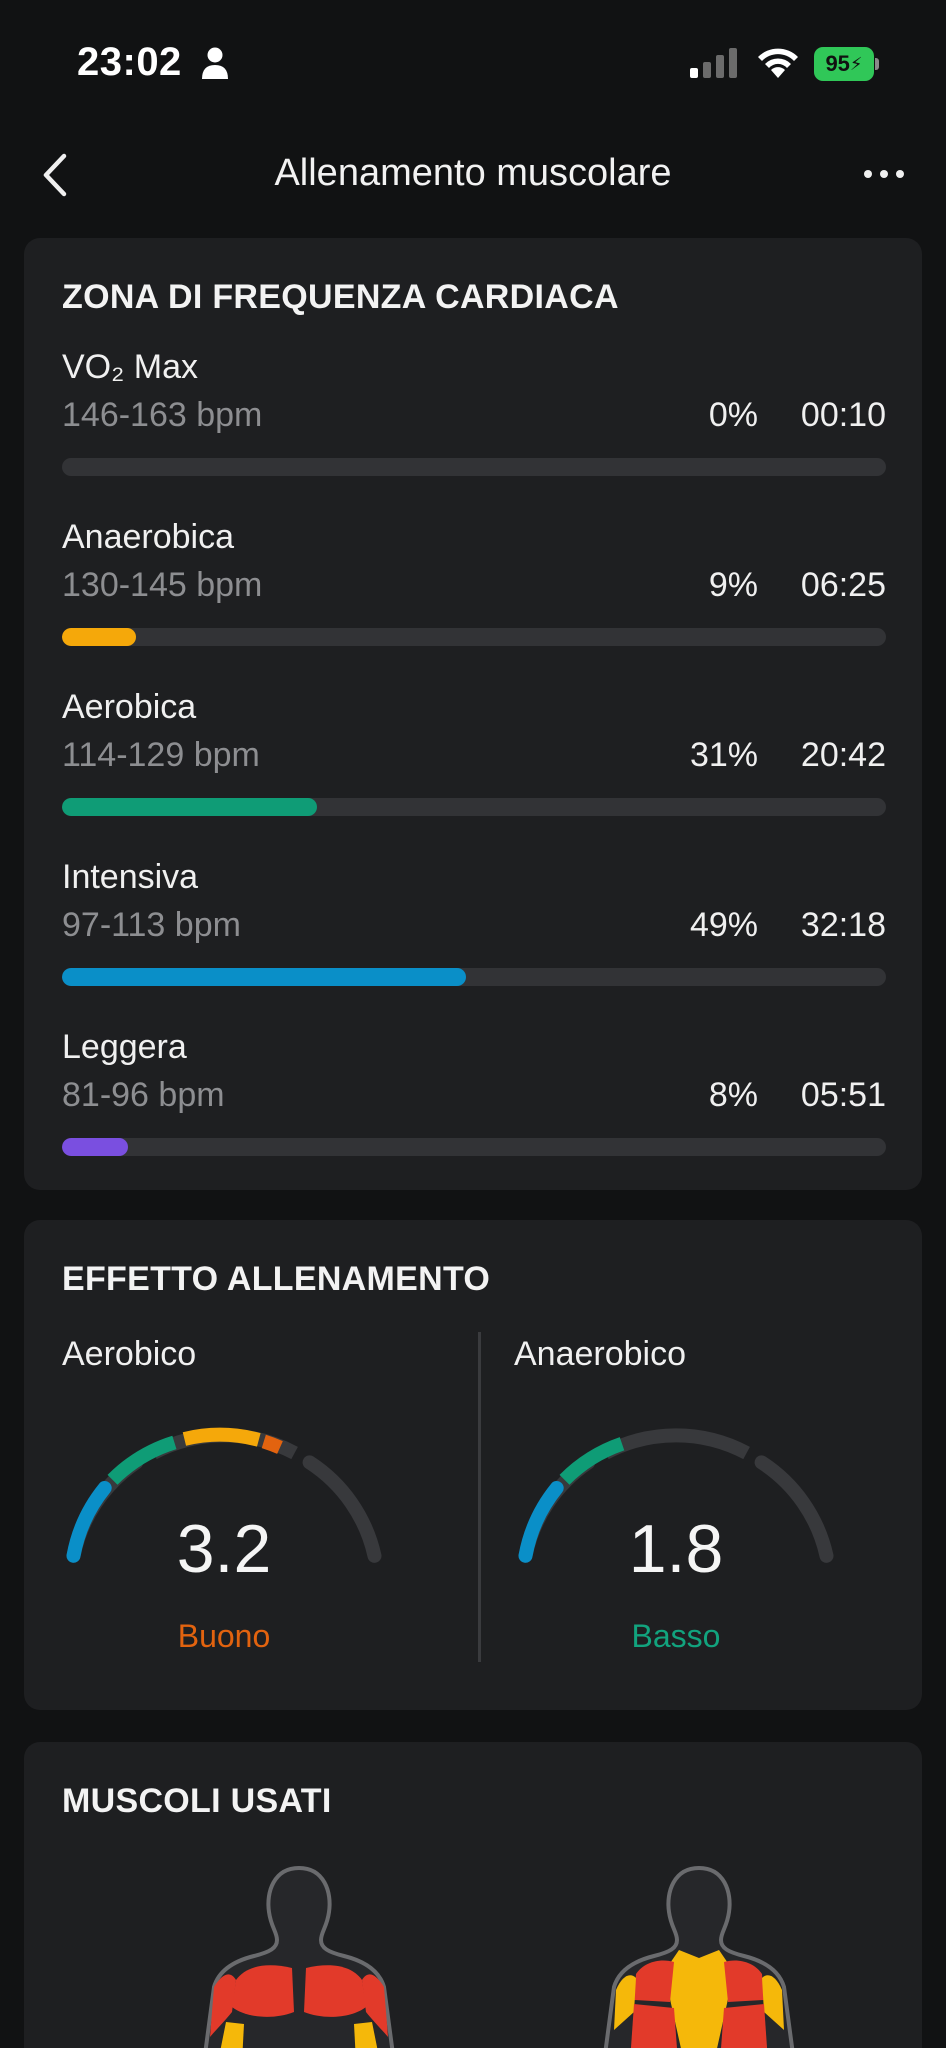 Image resolution: width=946 pixels, height=2048 pixels. What do you see at coordinates (723, 755) in the screenshot?
I see `zone-percent: 31%` at bounding box center [723, 755].